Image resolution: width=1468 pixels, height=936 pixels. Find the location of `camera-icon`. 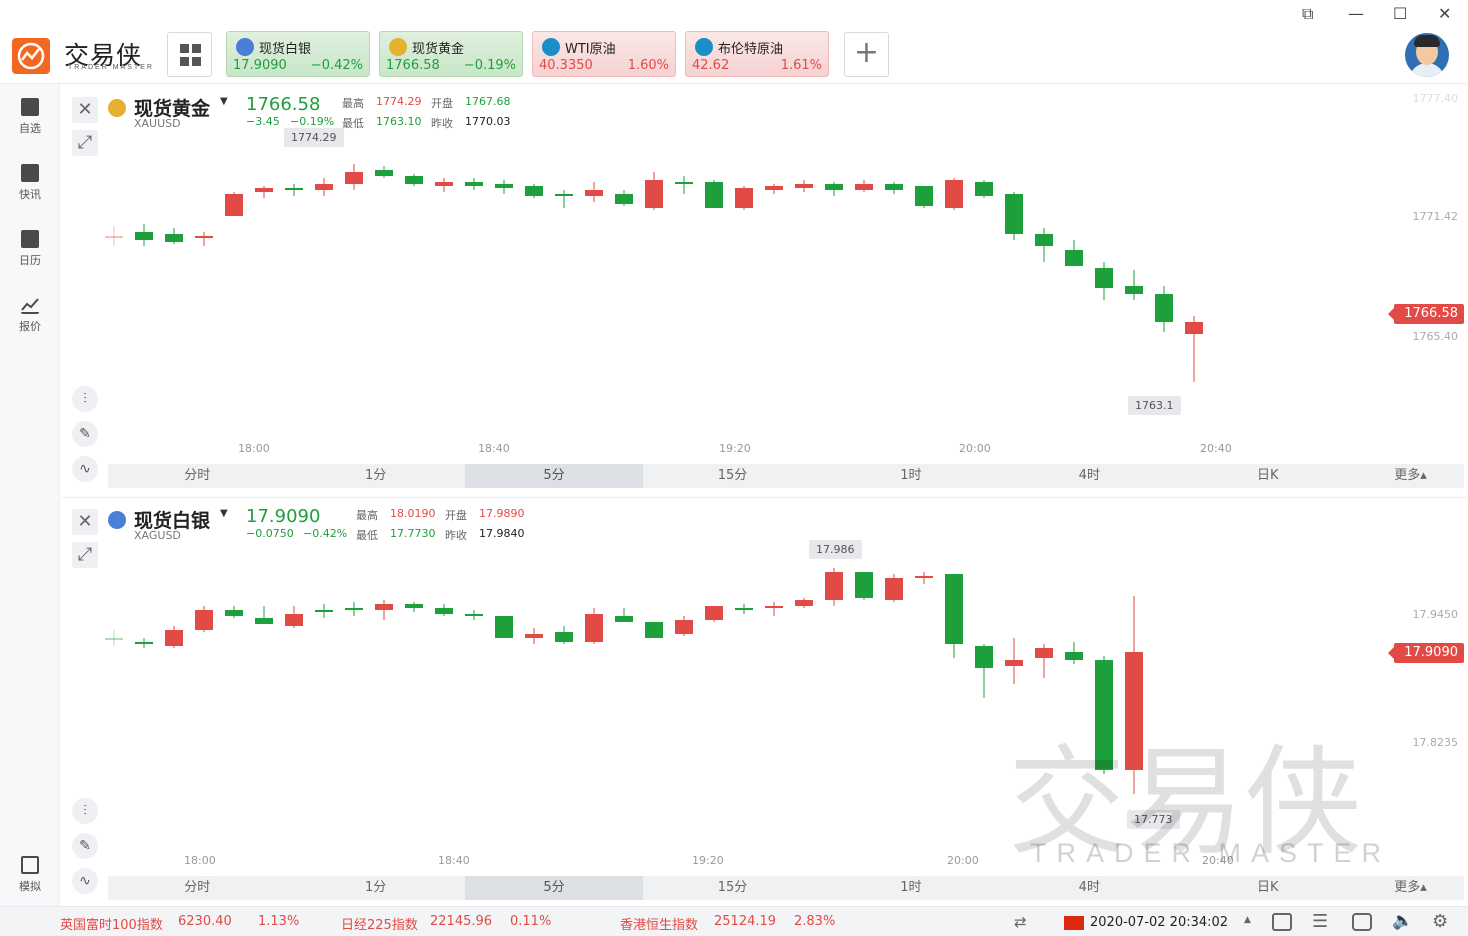

camera-icon is located at coordinates (1362, 922).